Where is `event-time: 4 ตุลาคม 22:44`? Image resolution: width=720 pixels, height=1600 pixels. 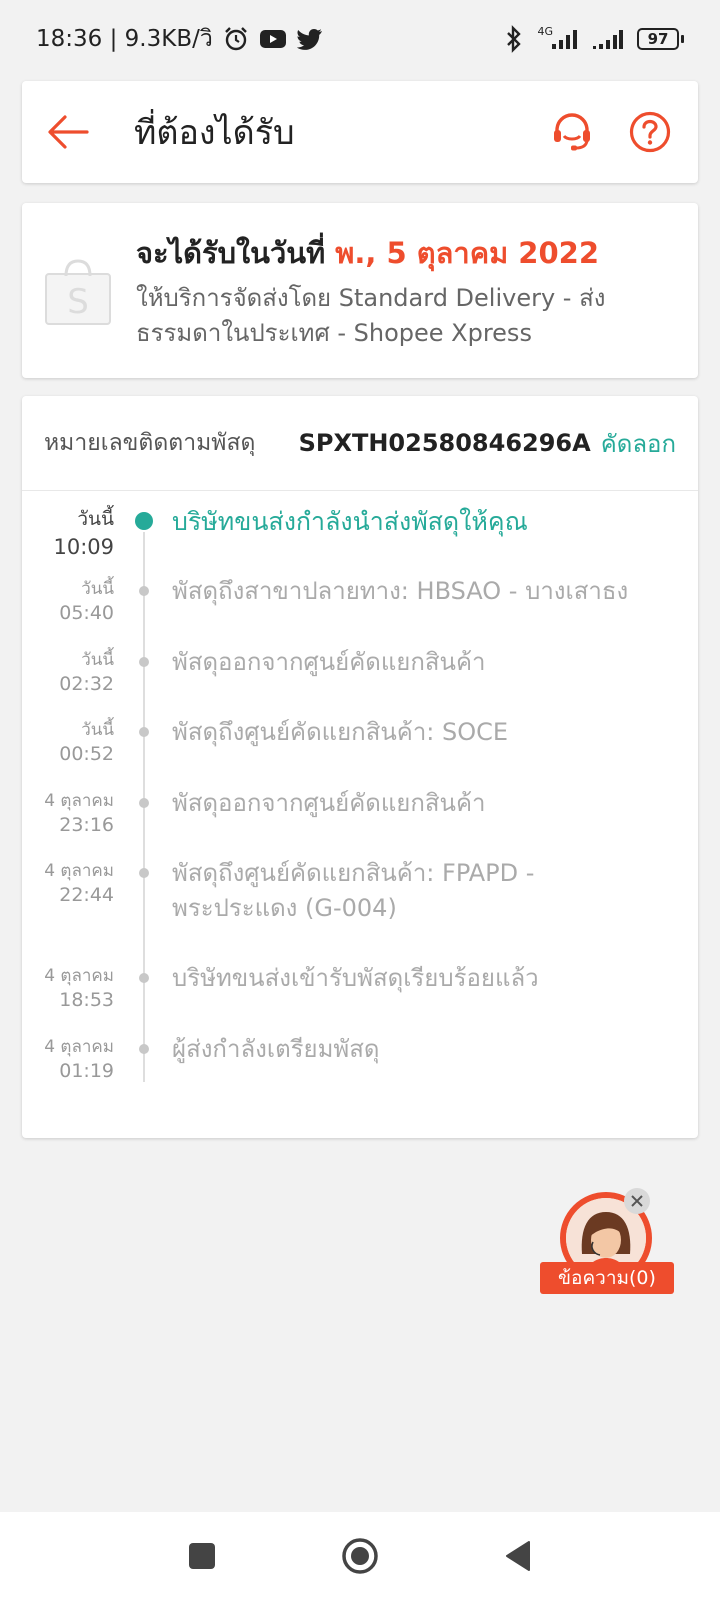
event-time: 4 ตุลาคม 22:44 is located at coordinates (79, 884).